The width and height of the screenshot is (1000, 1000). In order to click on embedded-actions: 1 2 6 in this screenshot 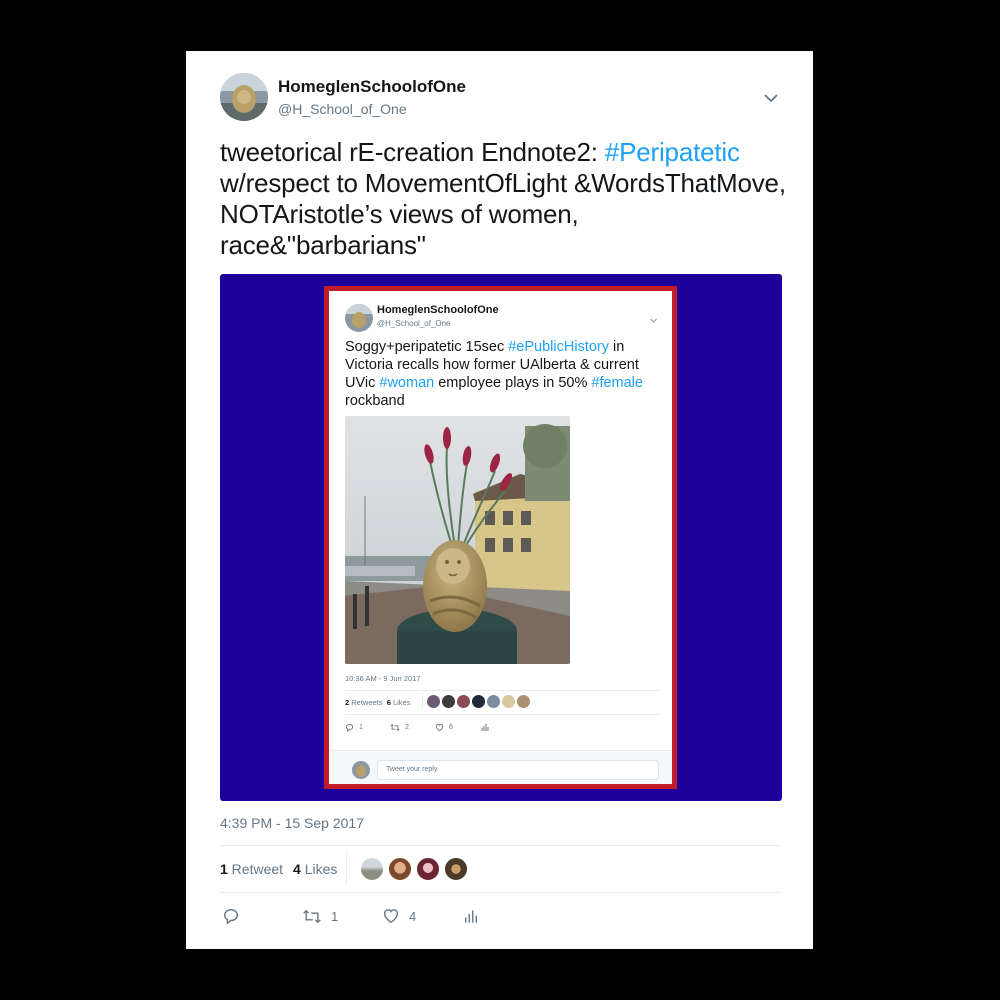, I will do `click(425, 729)`.